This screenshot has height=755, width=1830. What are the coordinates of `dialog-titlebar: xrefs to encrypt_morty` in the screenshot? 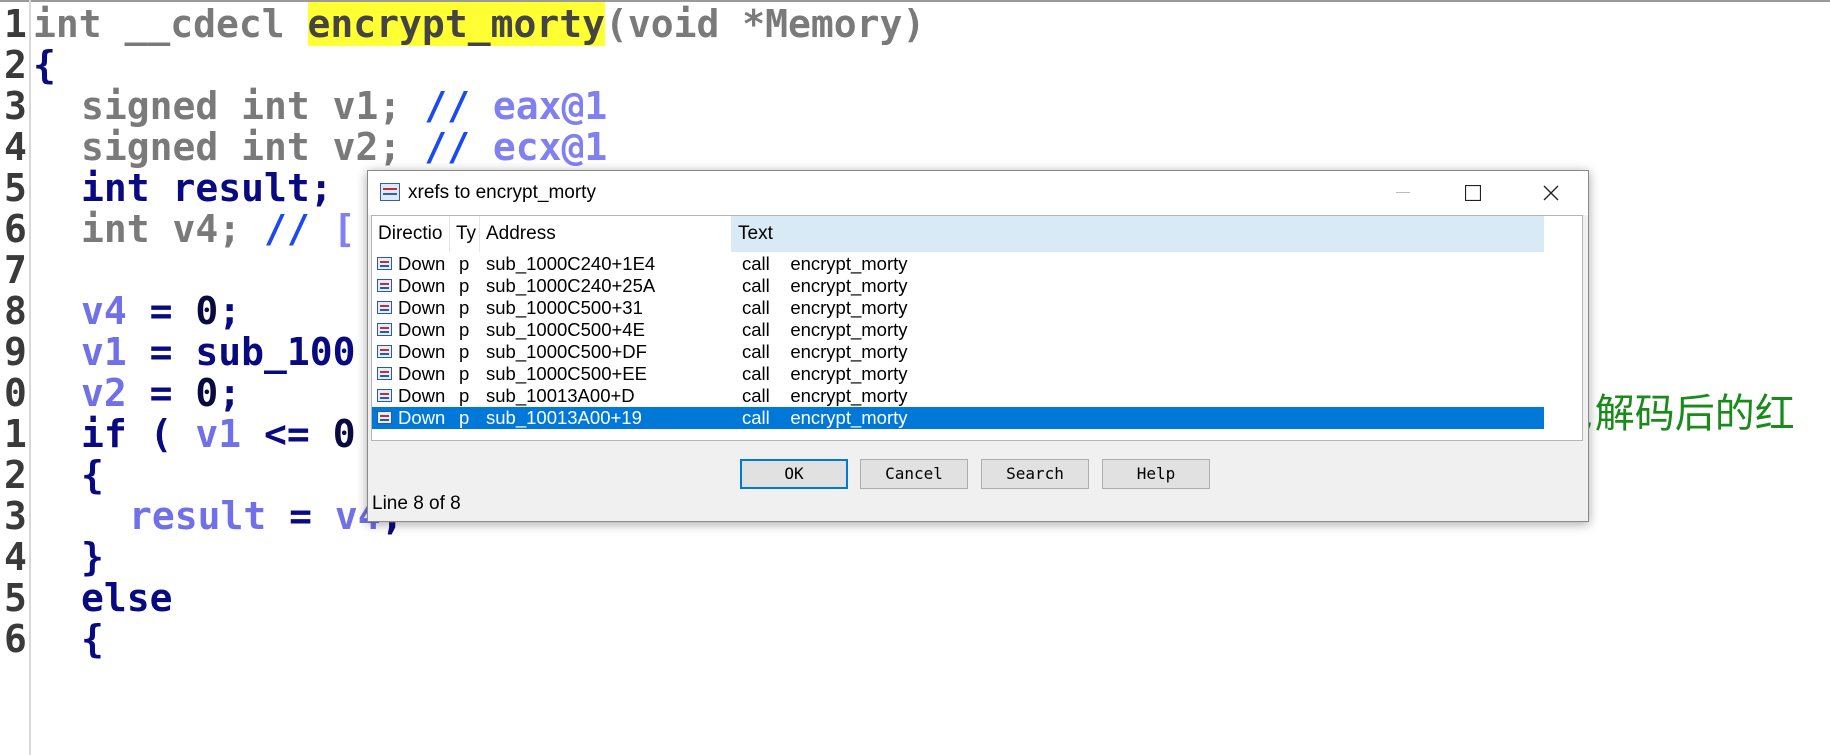 It's located at (978, 193).